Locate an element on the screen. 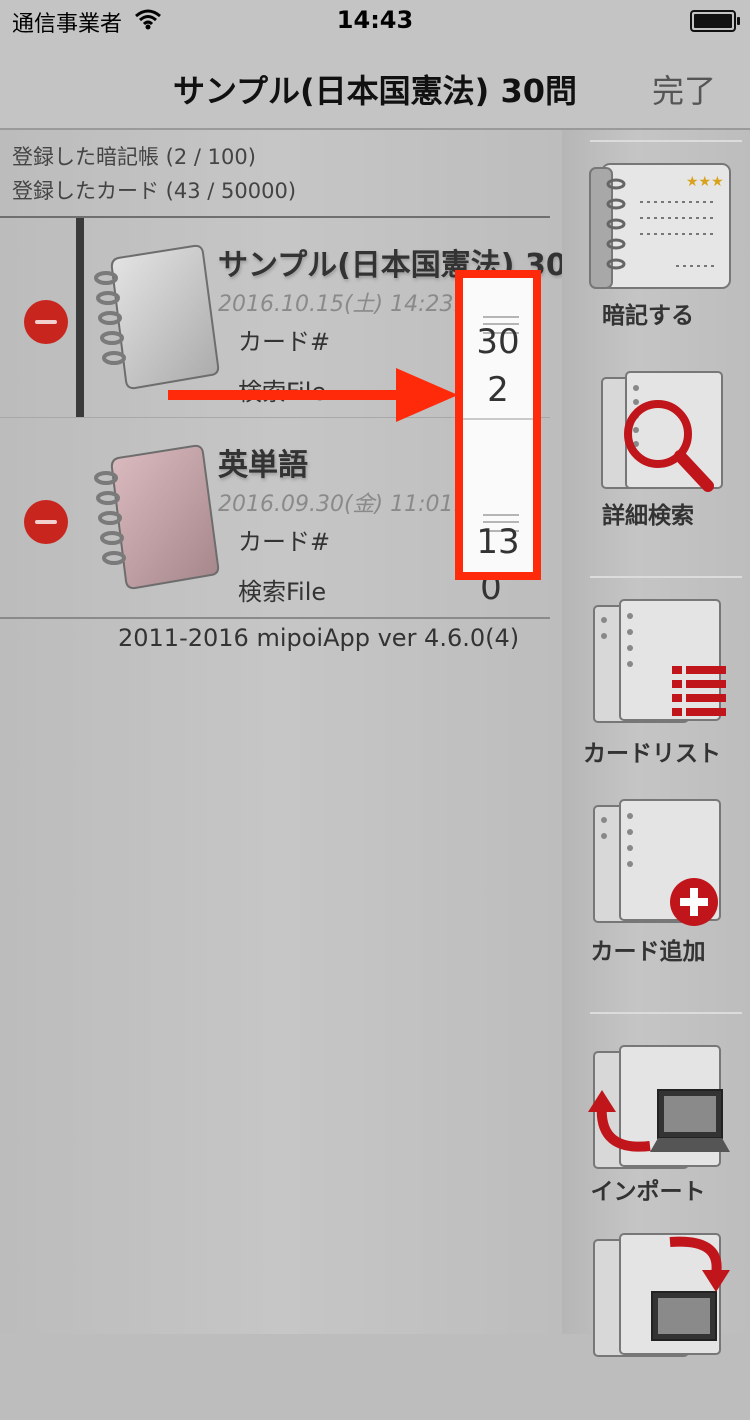  detail-search-button: 詳細検索 is located at coordinates (656, 463).